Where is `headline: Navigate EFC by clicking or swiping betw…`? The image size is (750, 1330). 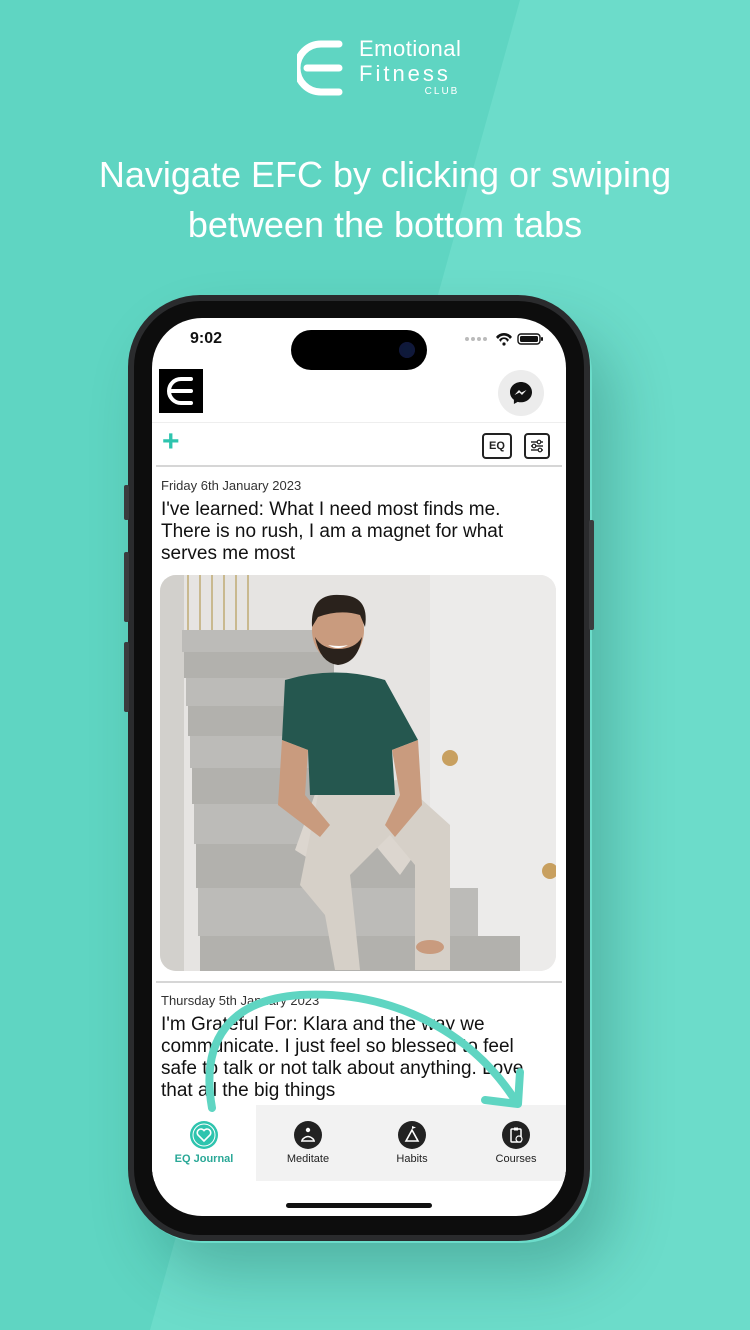 headline: Navigate EFC by clicking or swiping betw… is located at coordinates (385, 200).